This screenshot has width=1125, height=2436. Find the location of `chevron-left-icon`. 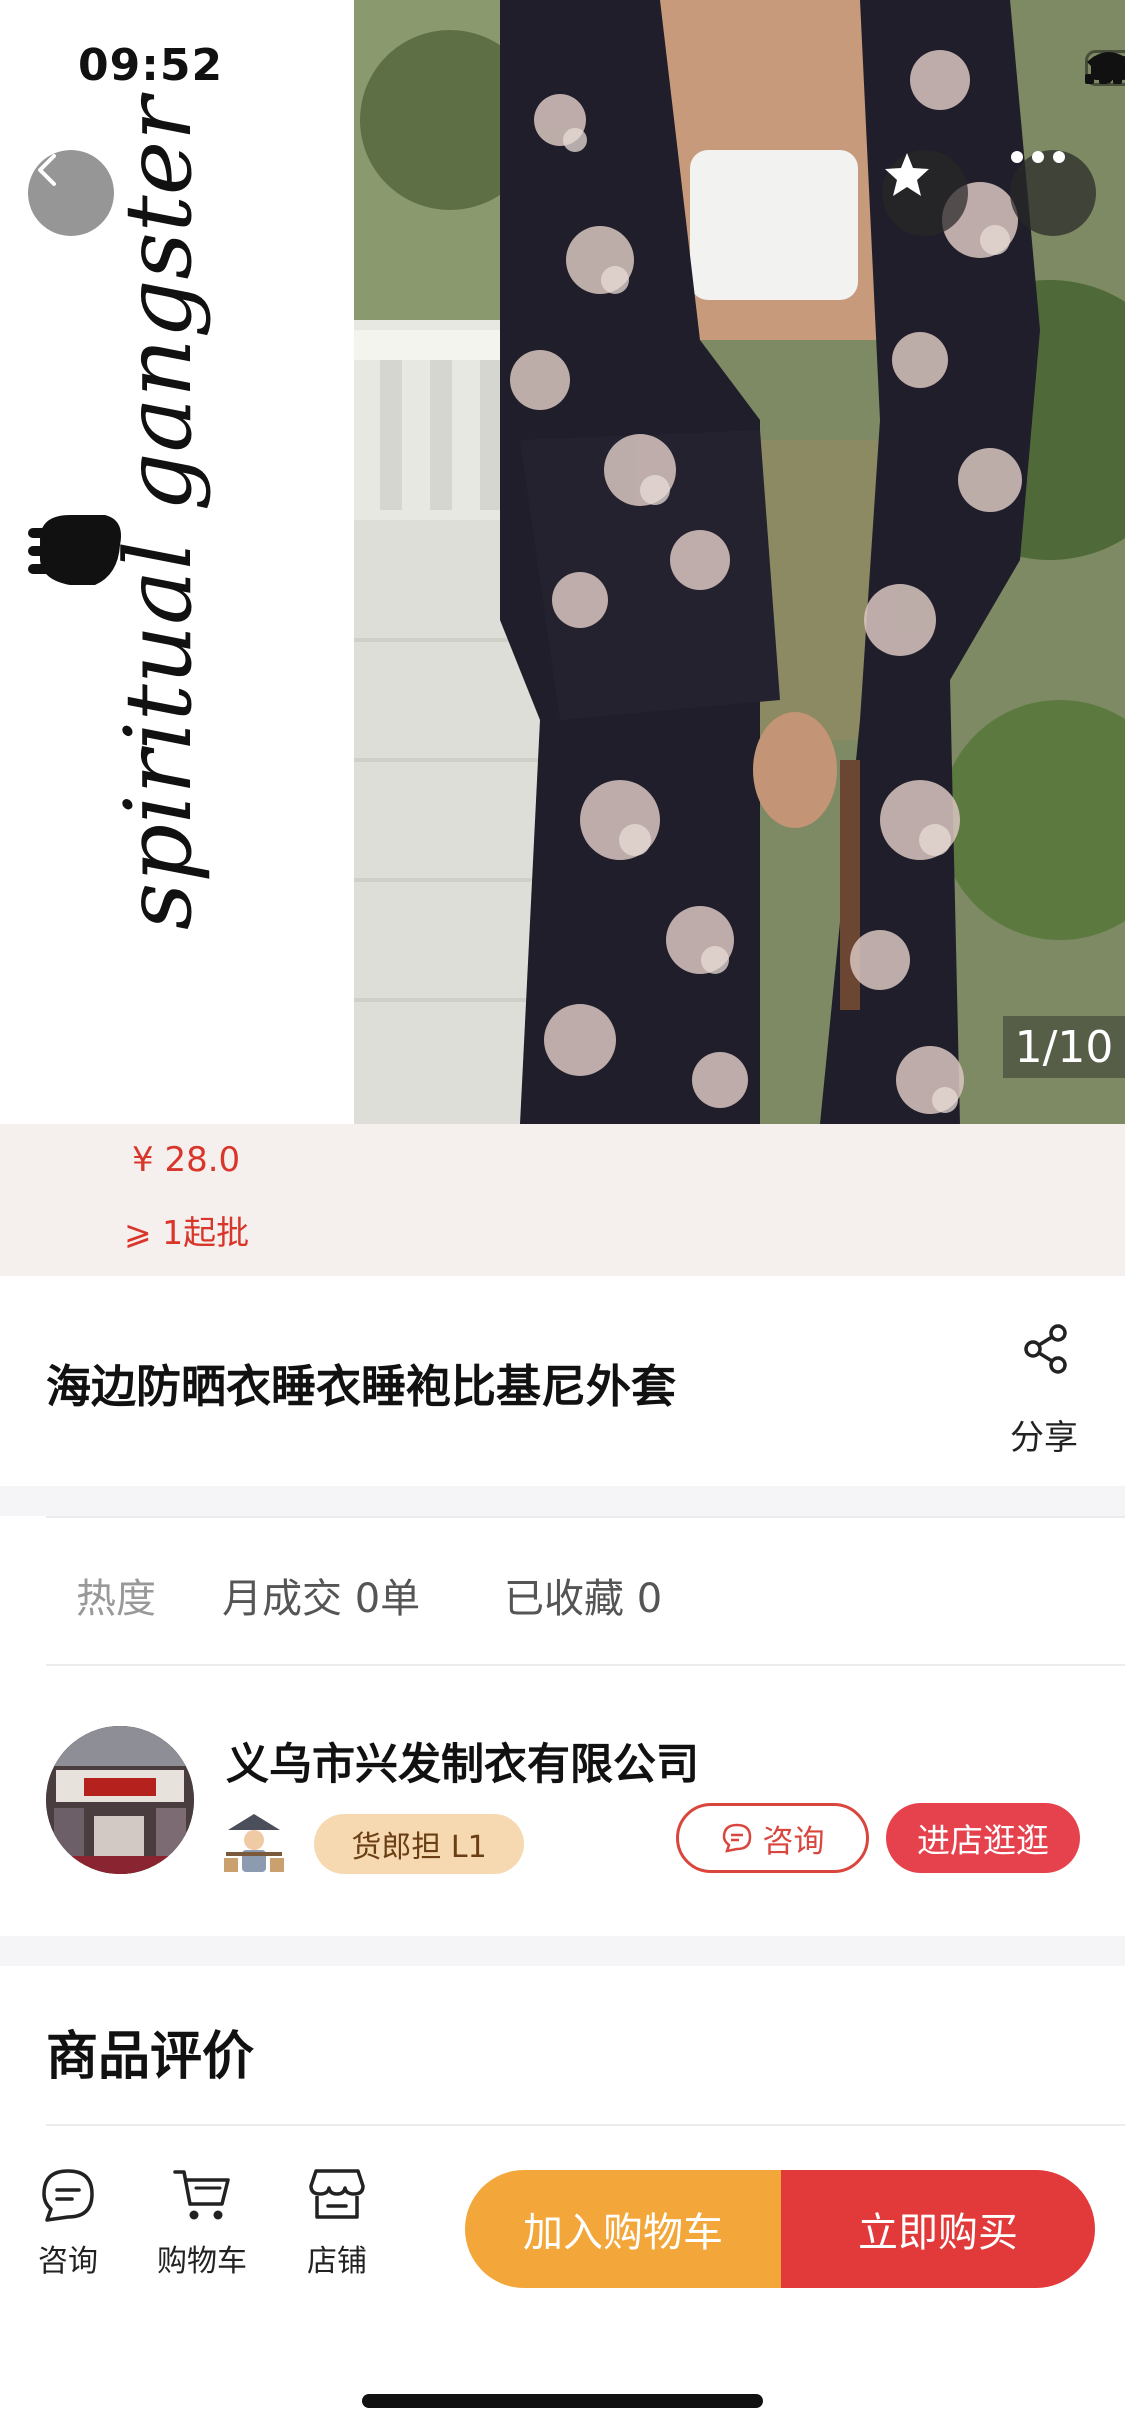

chevron-left-icon is located at coordinates (47, 170).